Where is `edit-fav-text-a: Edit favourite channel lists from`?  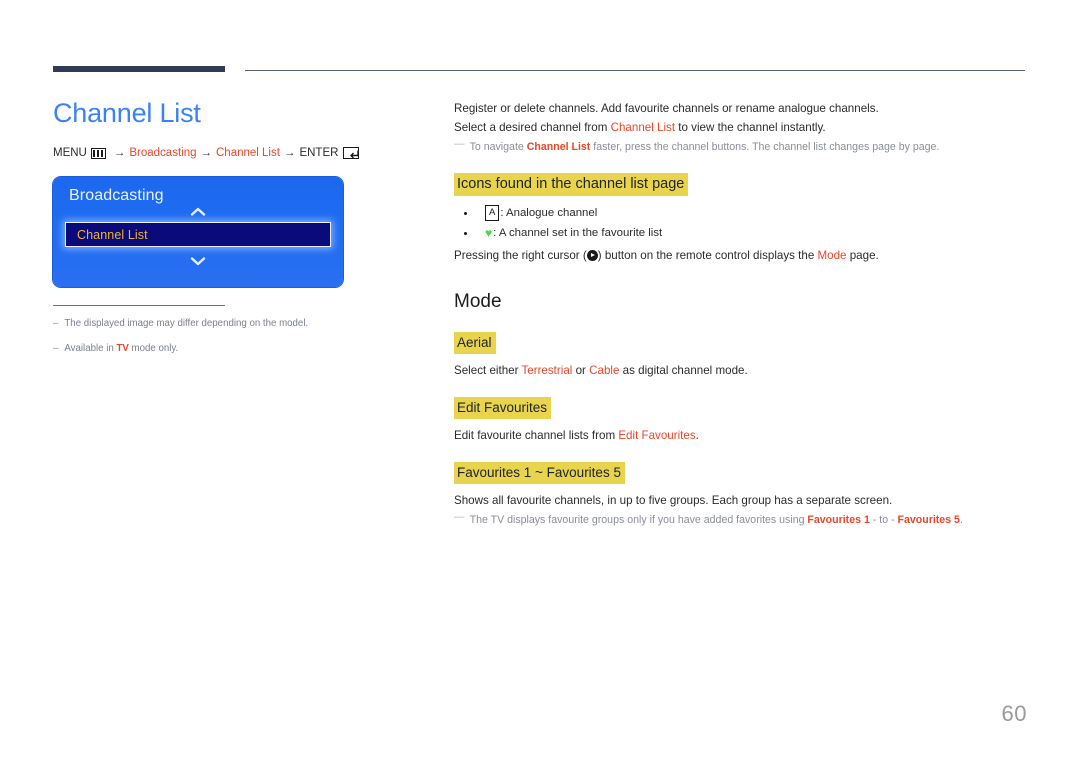
edit-fav-text-a: Edit favourite channel lists from is located at coordinates (536, 435).